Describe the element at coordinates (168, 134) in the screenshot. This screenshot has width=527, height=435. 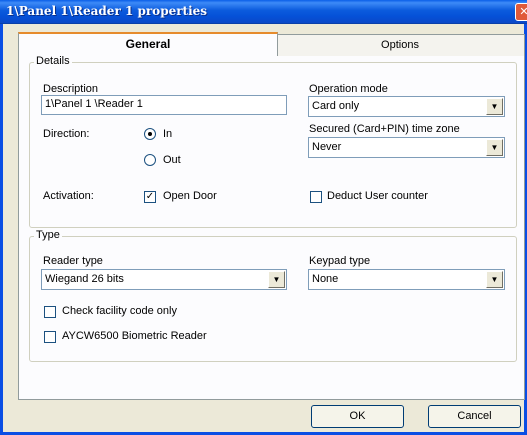
I see `direction-in-label: In` at that location.